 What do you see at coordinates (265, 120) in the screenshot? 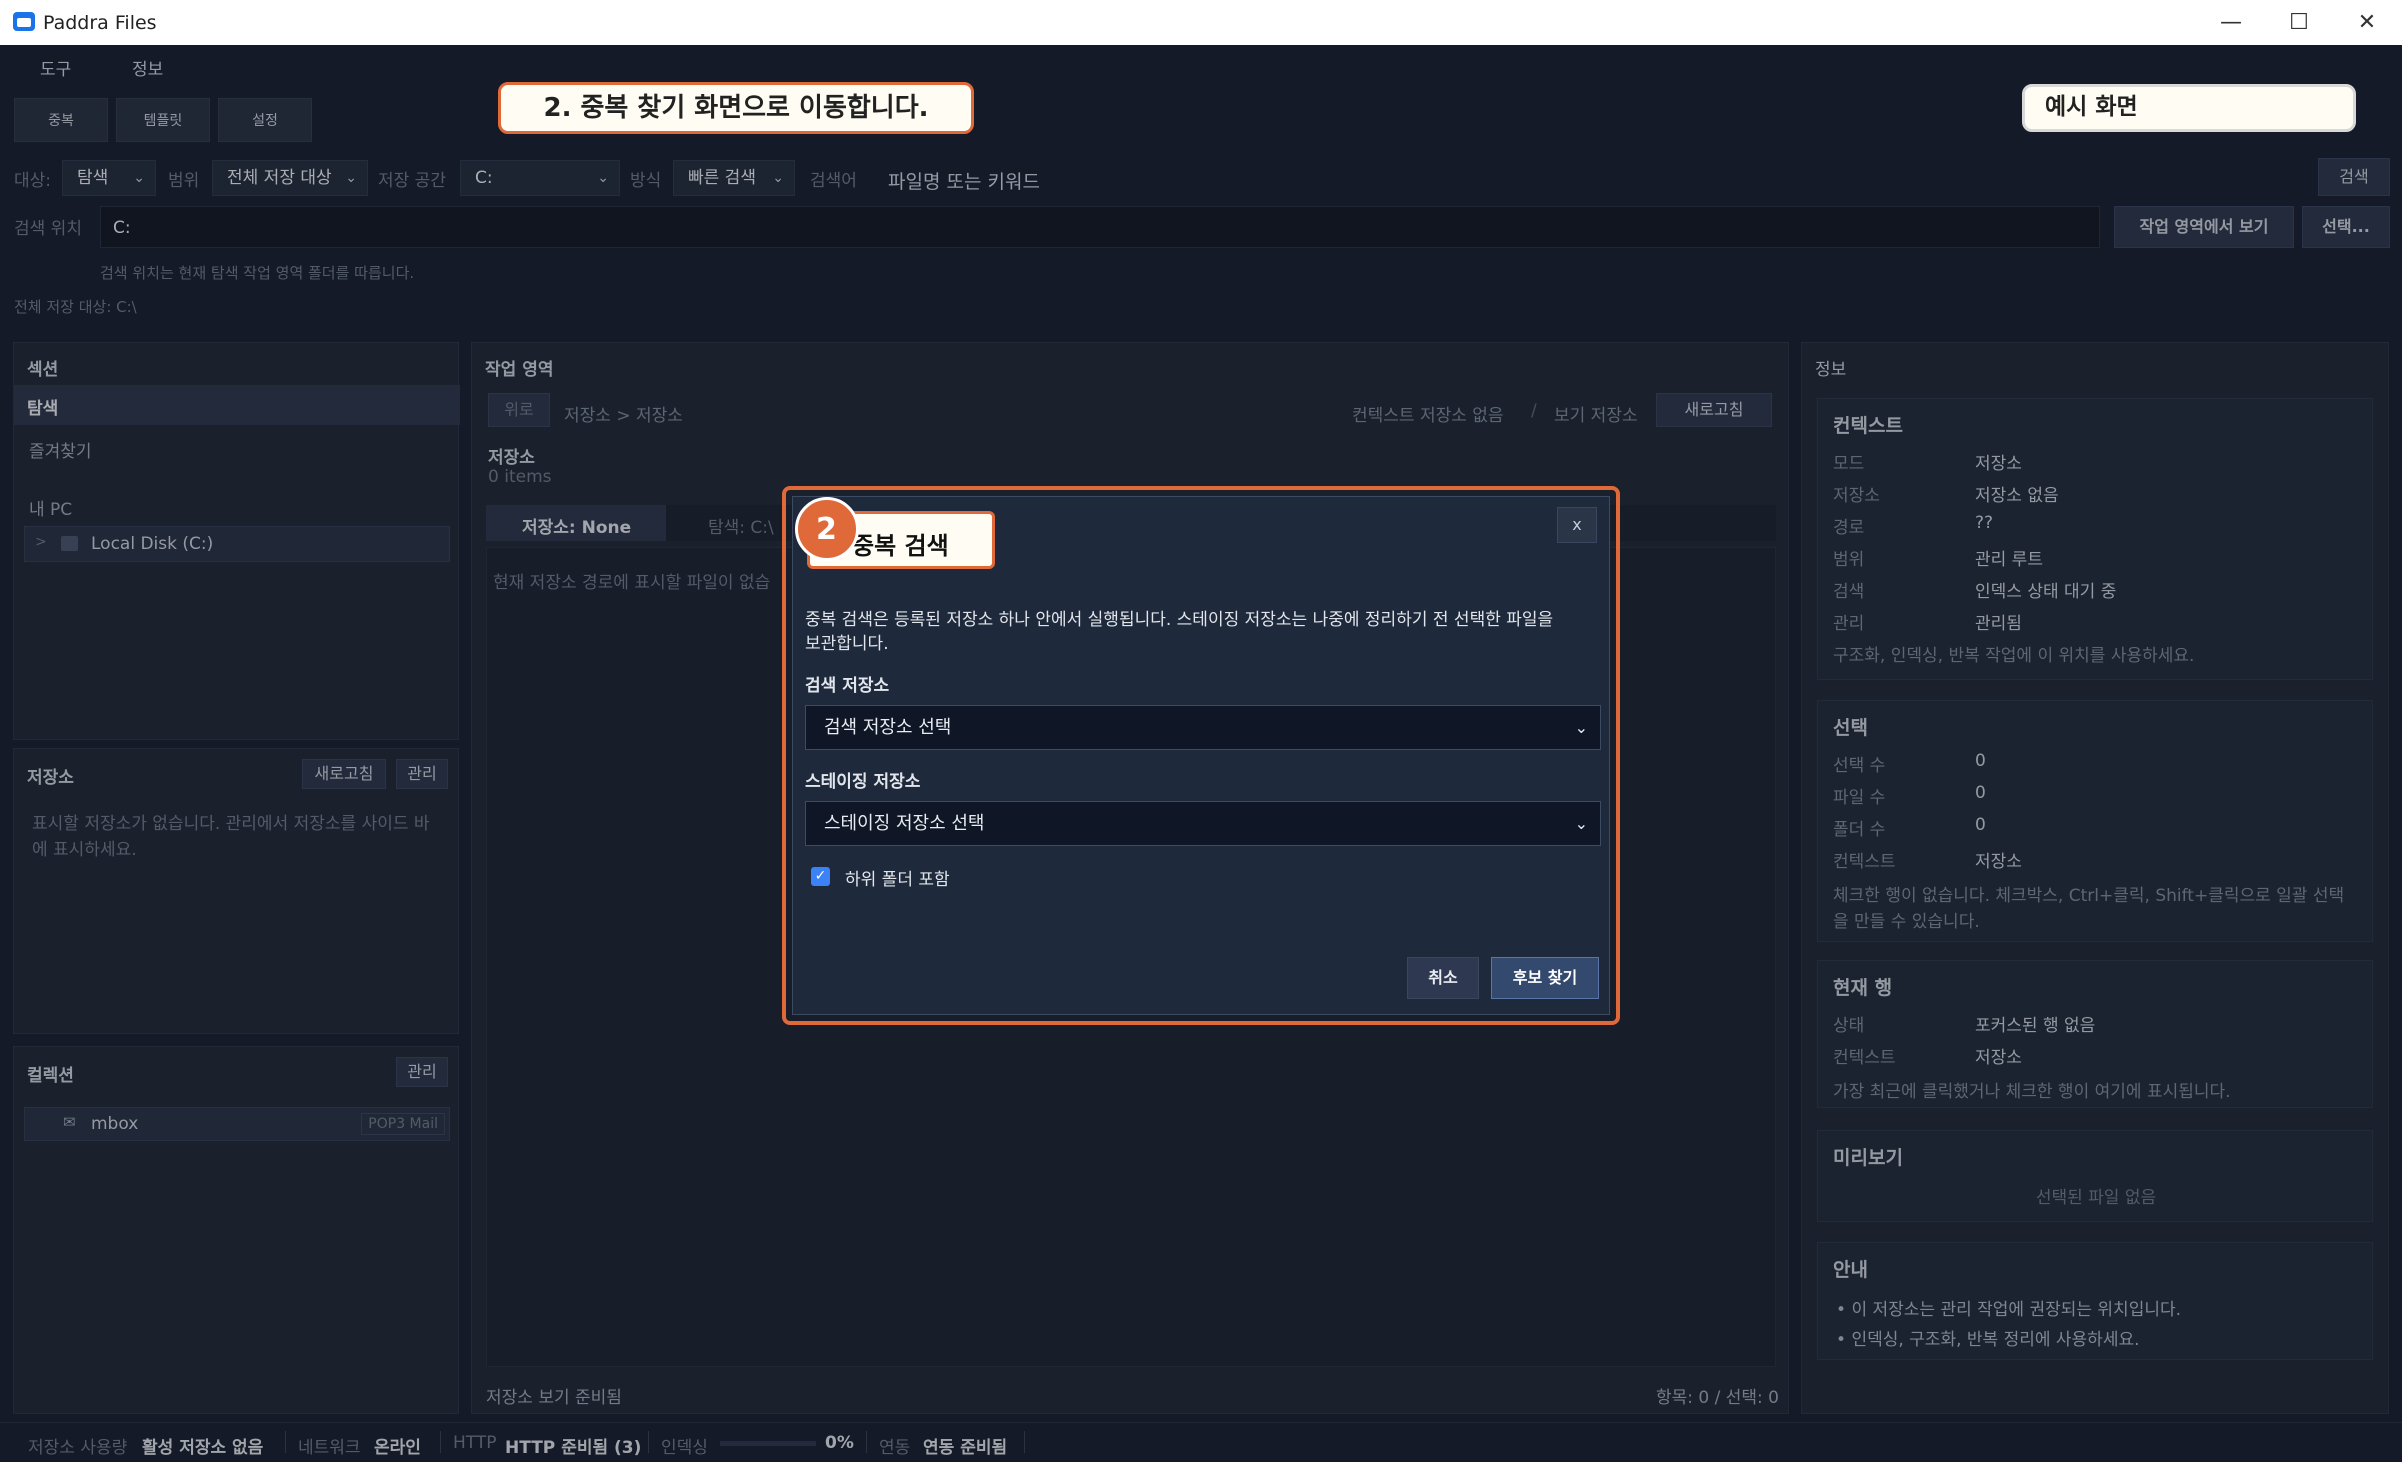
I see `settings-button: 설정` at bounding box center [265, 120].